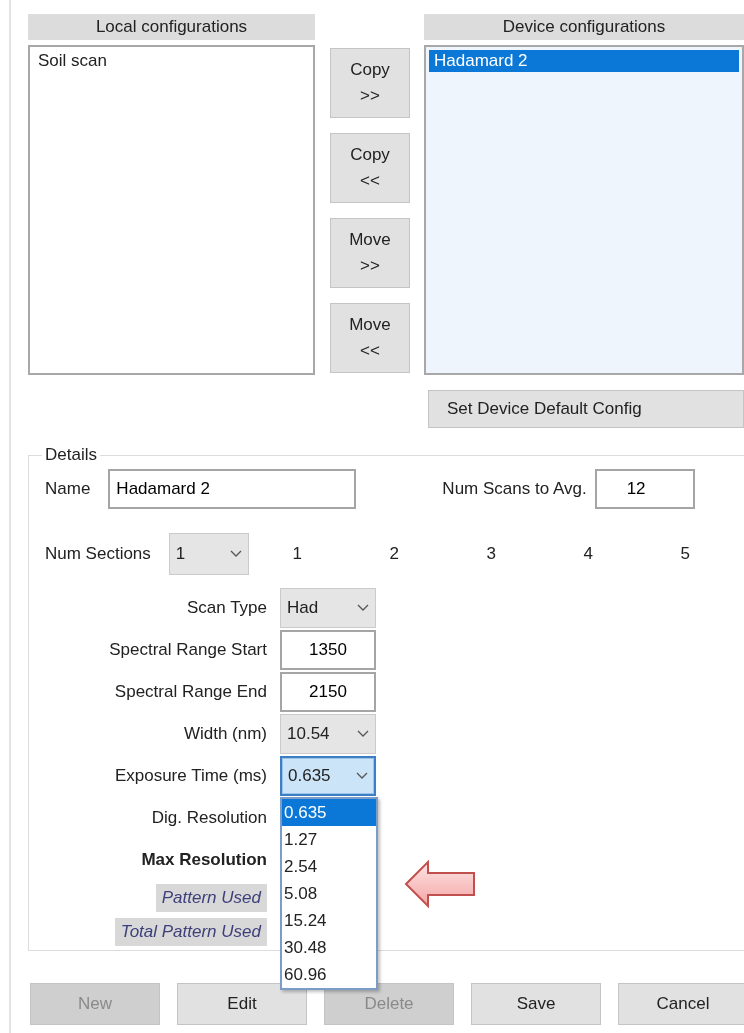  What do you see at coordinates (685, 554) in the screenshot?
I see `column-number: 5` at bounding box center [685, 554].